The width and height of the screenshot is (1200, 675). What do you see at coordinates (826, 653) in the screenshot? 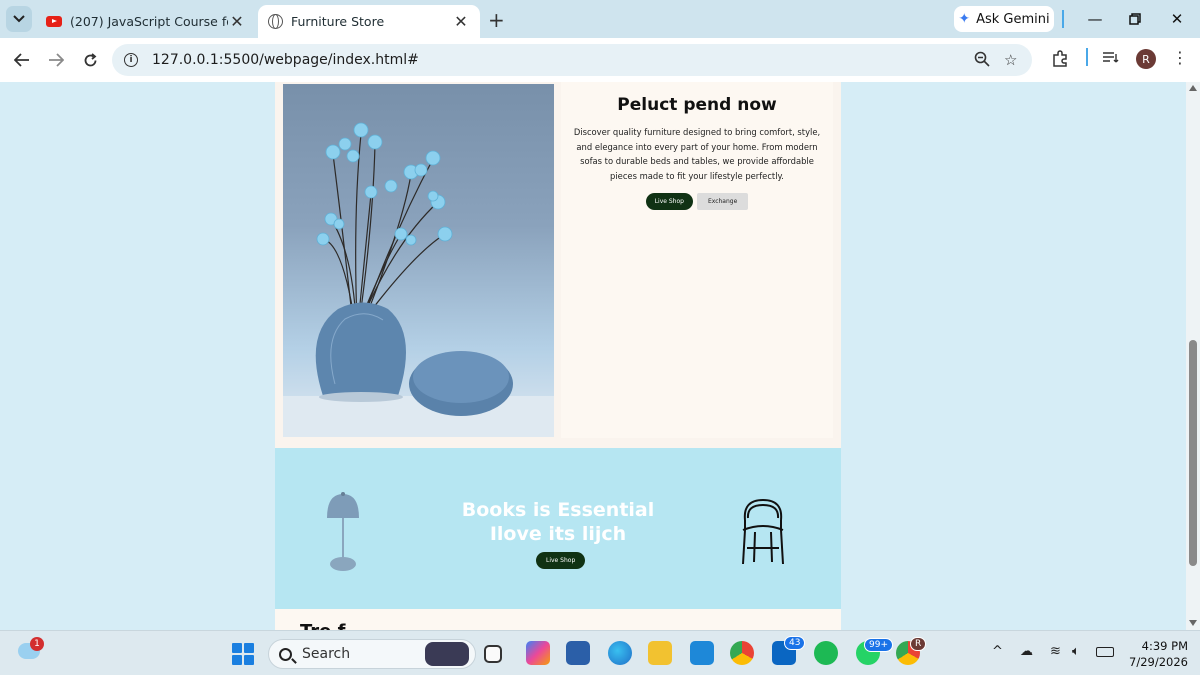
I see `spotify-icon` at bounding box center [826, 653].